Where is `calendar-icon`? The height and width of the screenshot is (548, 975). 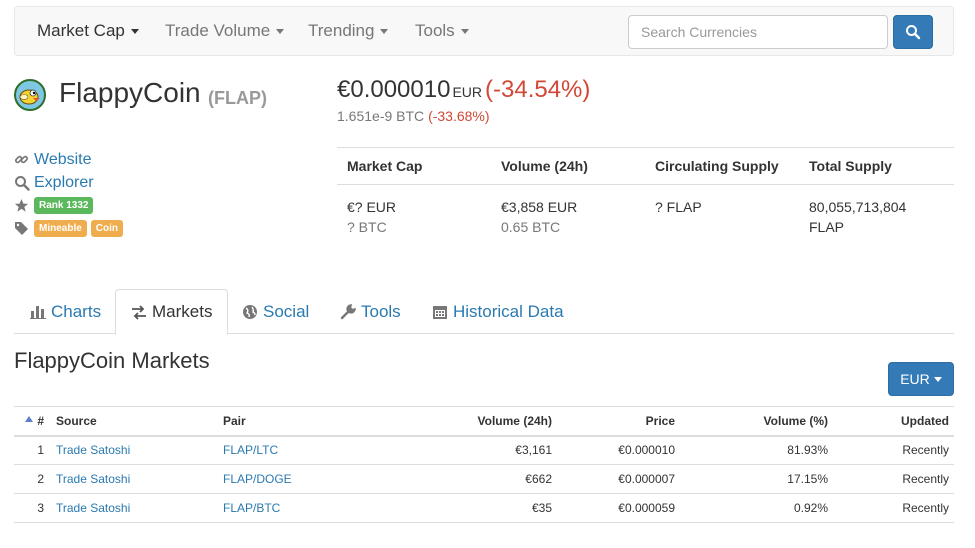 calendar-icon is located at coordinates (440, 312).